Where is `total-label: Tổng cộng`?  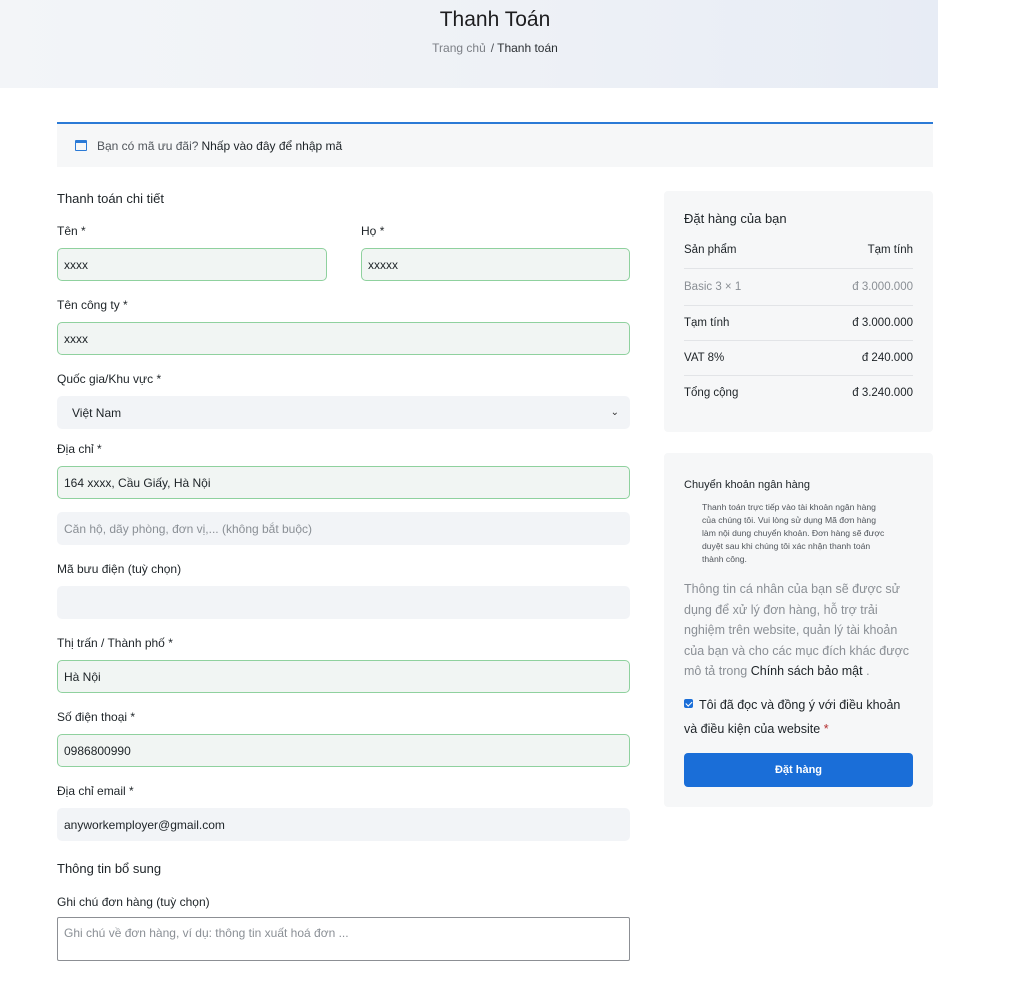
total-label: Tổng cộng is located at coordinates (711, 393).